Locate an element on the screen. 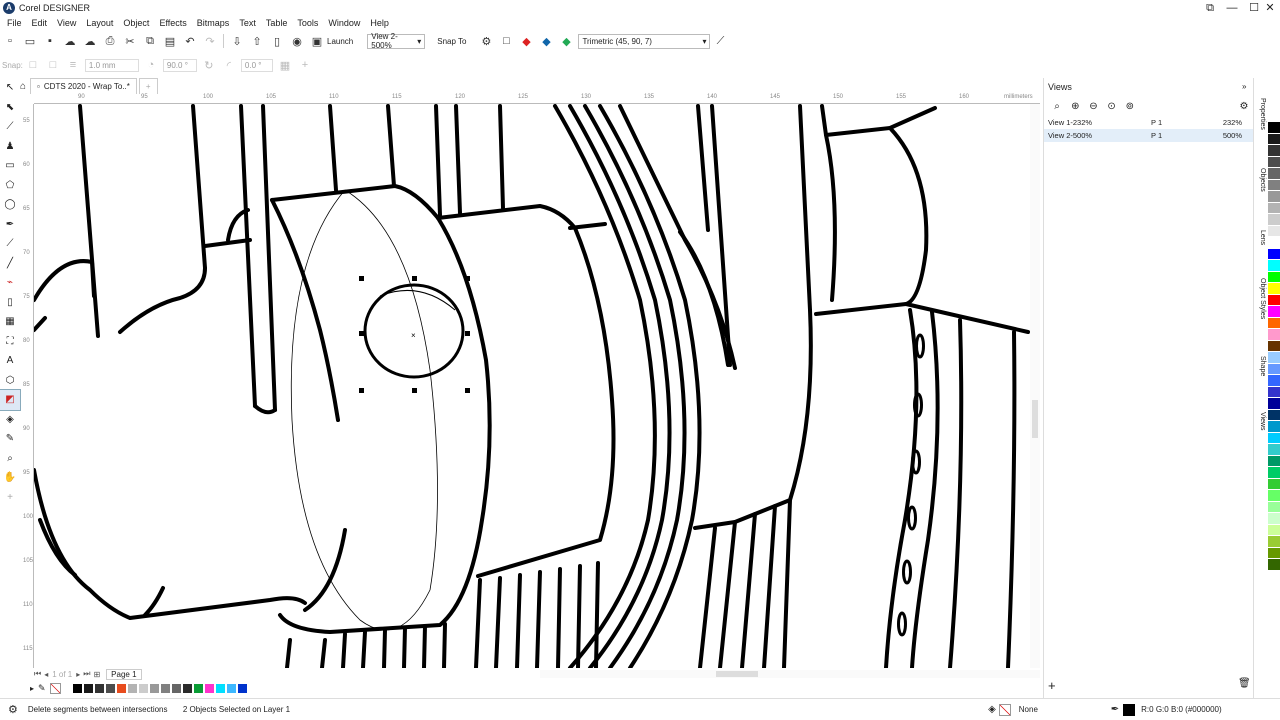 This screenshot has height=720, width=1280. dimension-tool-icon: ⛶ is located at coordinates (10, 342).